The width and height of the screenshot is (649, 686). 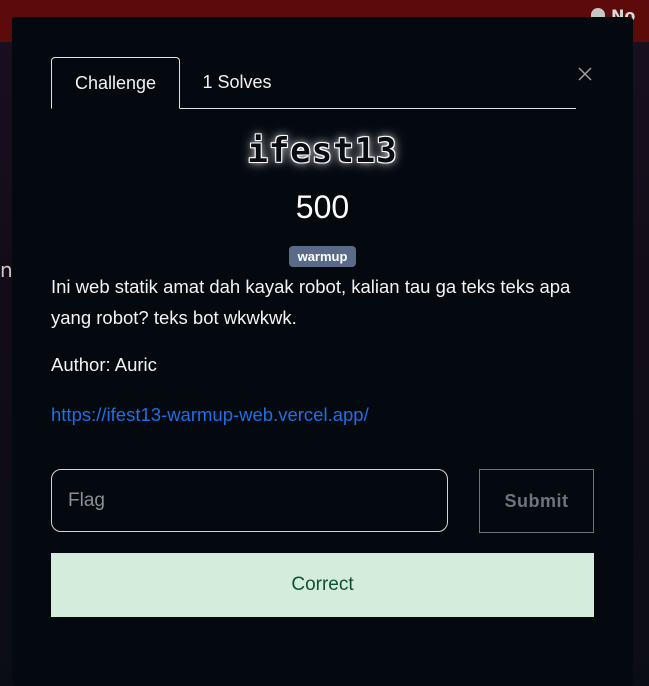 What do you see at coordinates (313, 83) in the screenshot?
I see `modal-tabs: Challenge 1 Solves` at bounding box center [313, 83].